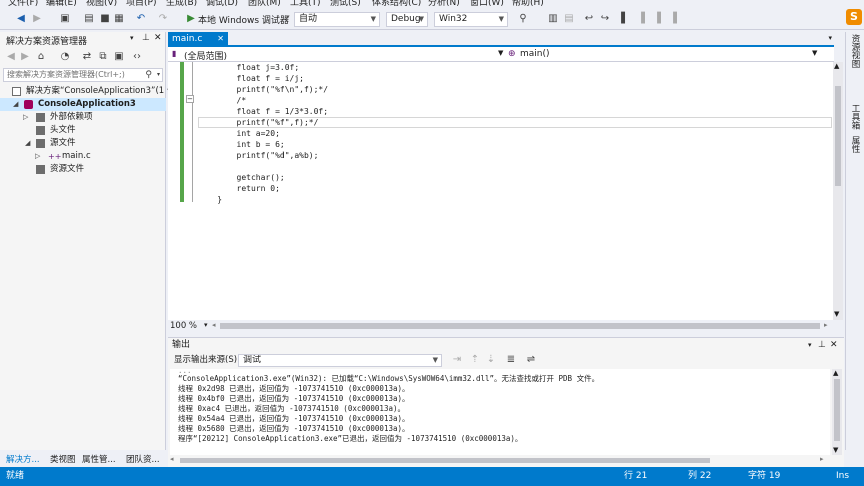 This screenshot has height=486, width=864. Describe the element at coordinates (83, 117) in the screenshot. I see `tree-external-deps: ▷ 外部依赖项` at that location.